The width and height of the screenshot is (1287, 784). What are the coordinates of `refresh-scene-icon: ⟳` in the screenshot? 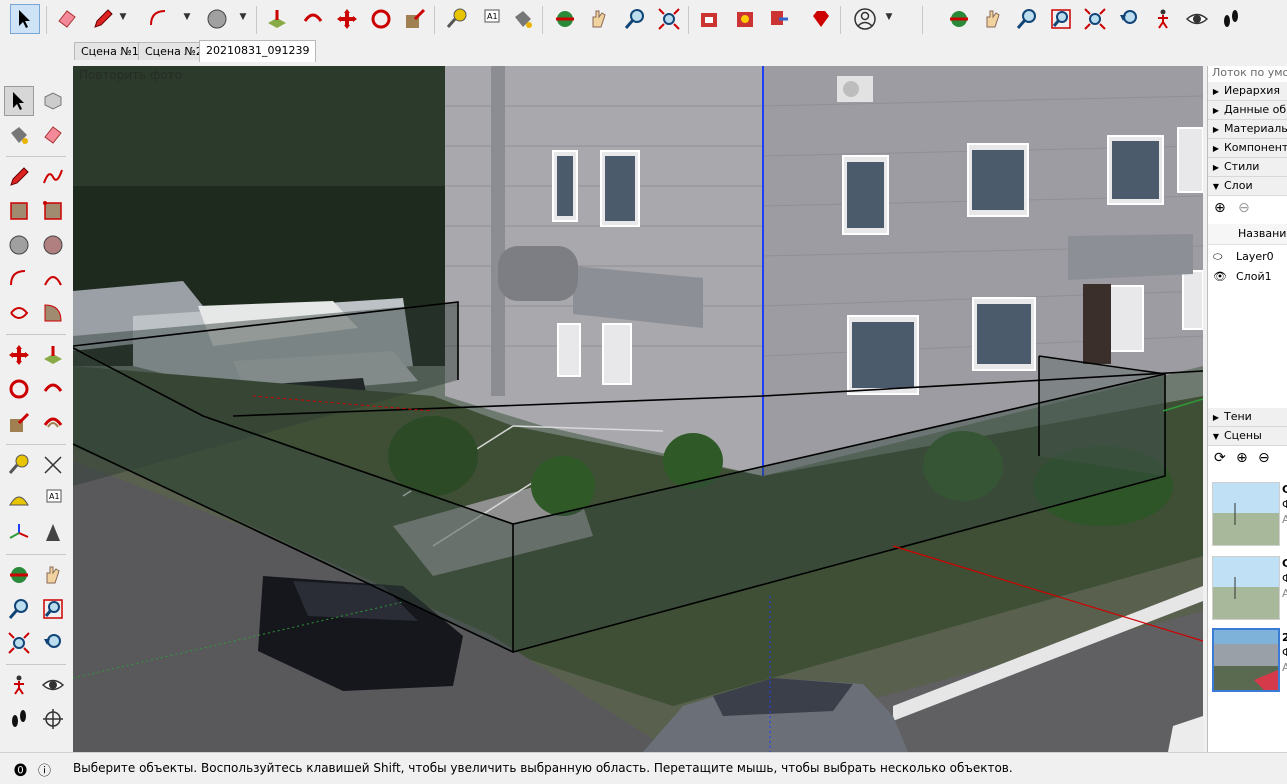 It's located at (1220, 458).